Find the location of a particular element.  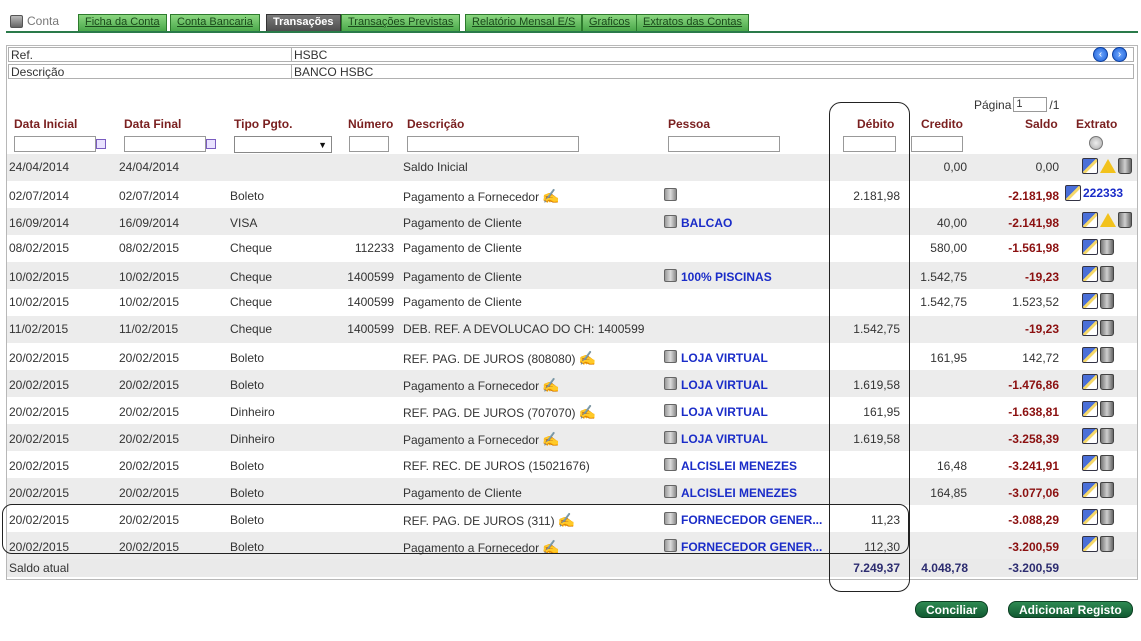

next-arrow-icon: › is located at coordinates (1119, 54).